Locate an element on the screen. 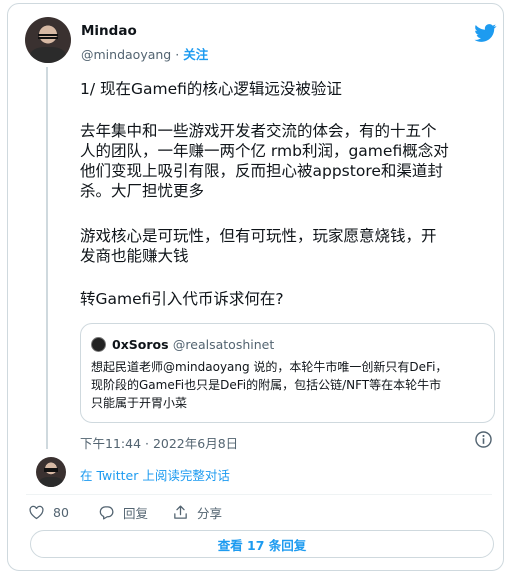 This screenshot has height=576, width=511. author-avatar is located at coordinates (48, 40).